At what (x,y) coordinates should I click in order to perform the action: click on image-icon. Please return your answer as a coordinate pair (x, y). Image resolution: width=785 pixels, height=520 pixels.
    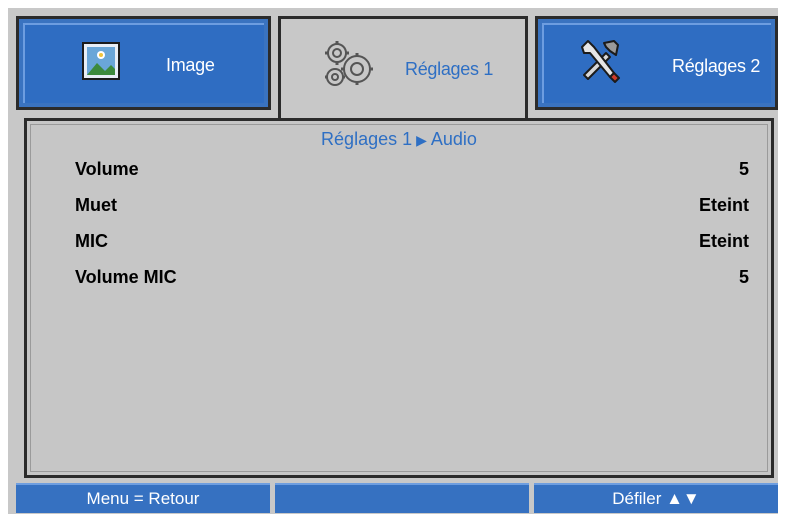
    Looking at the image, I should click on (101, 61).